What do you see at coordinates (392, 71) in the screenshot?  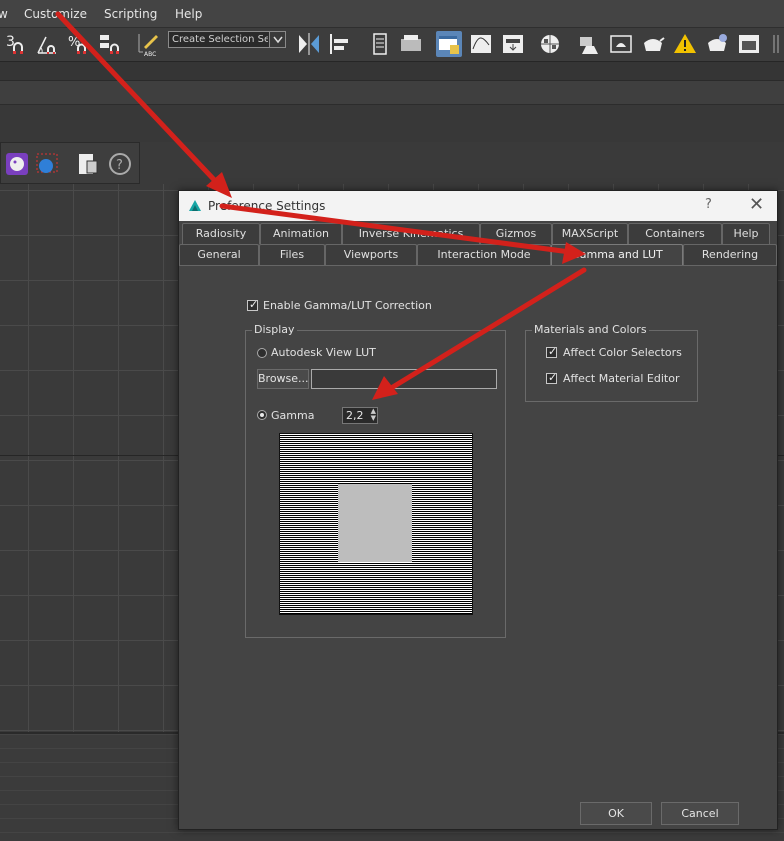 I see `ribbon-strip` at bounding box center [392, 71].